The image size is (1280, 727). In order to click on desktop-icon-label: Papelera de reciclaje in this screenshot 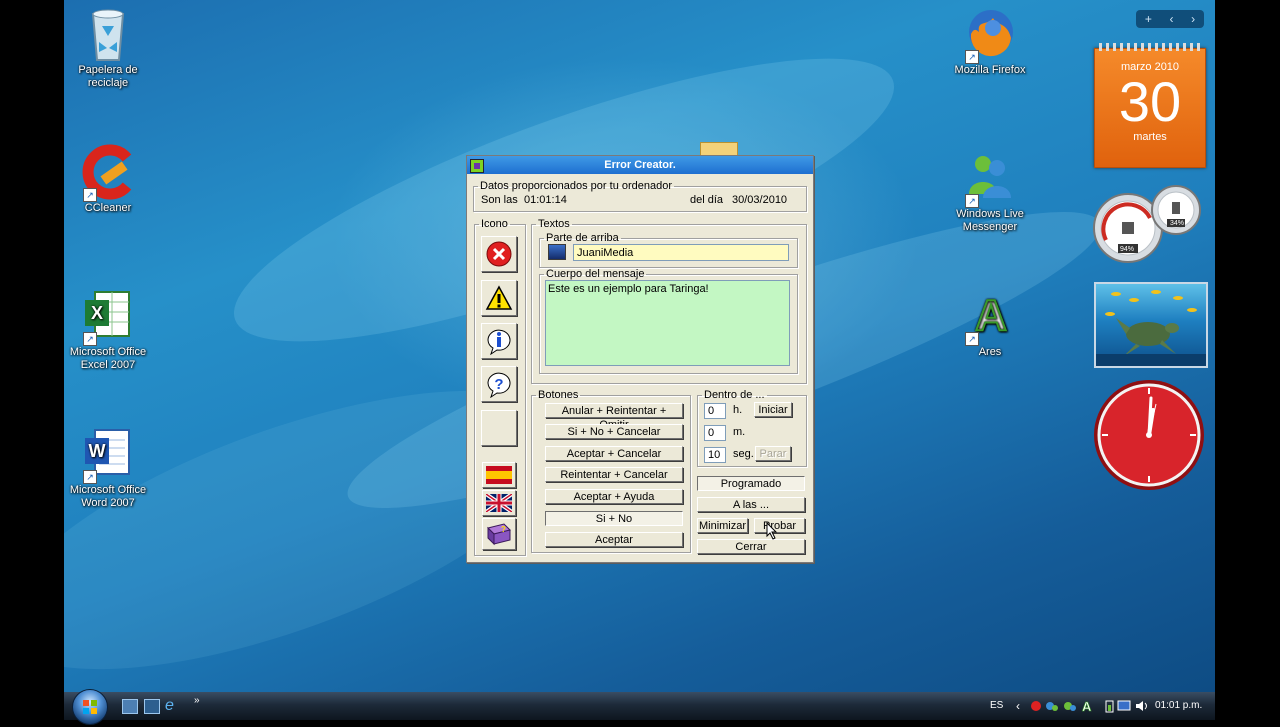, I will do `click(108, 76)`.